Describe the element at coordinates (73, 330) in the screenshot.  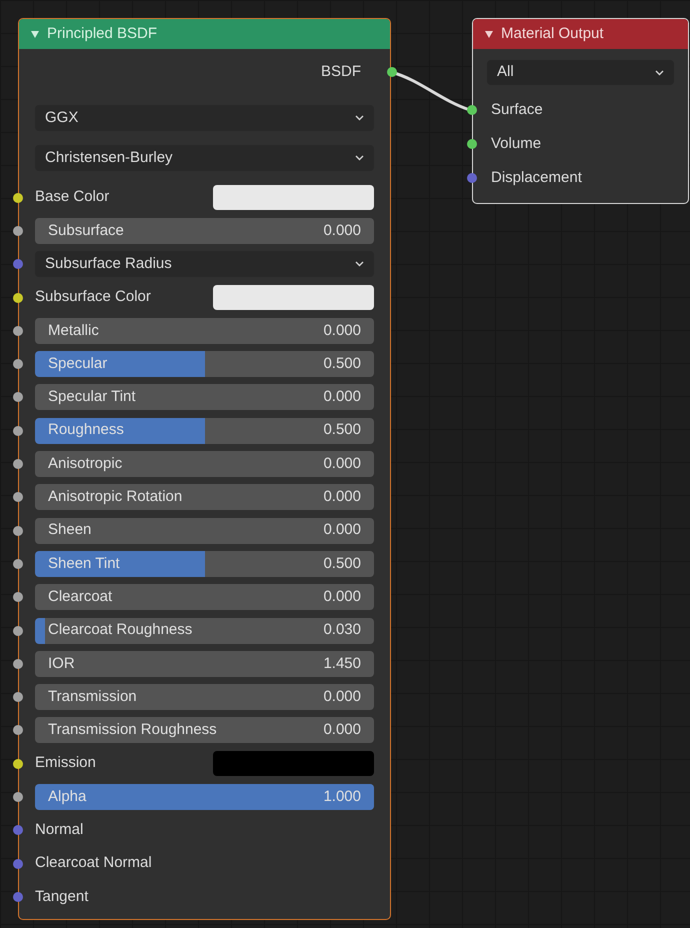
I see `slider-label: Metallic` at that location.